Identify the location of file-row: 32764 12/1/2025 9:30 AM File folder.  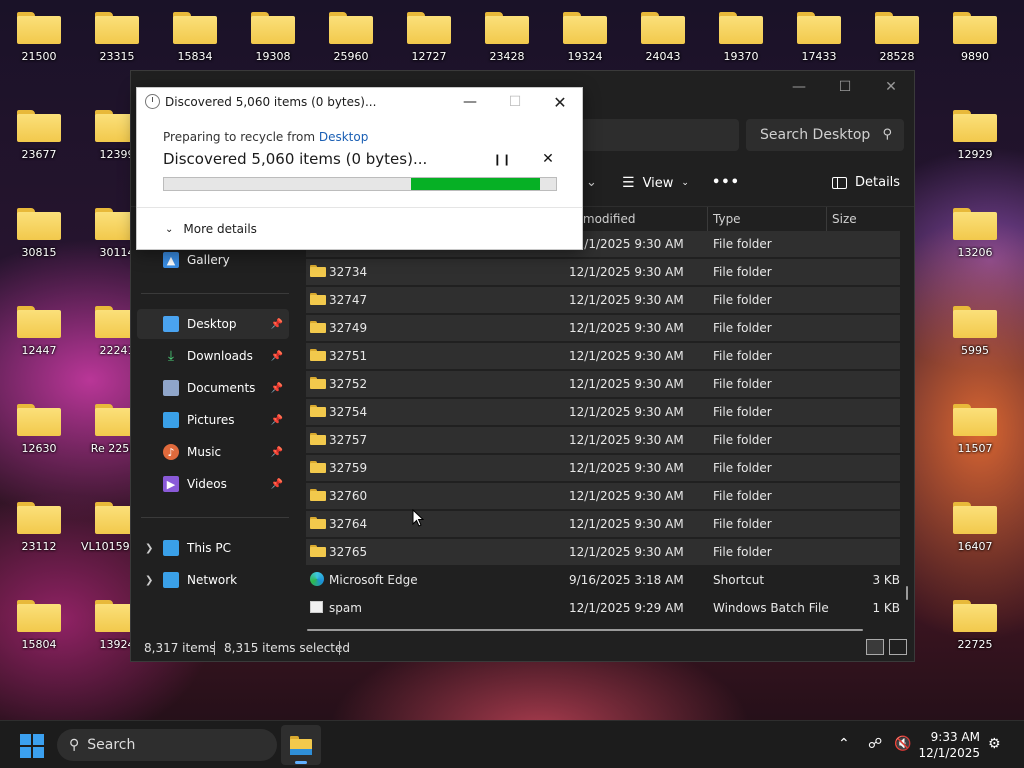
(603, 524).